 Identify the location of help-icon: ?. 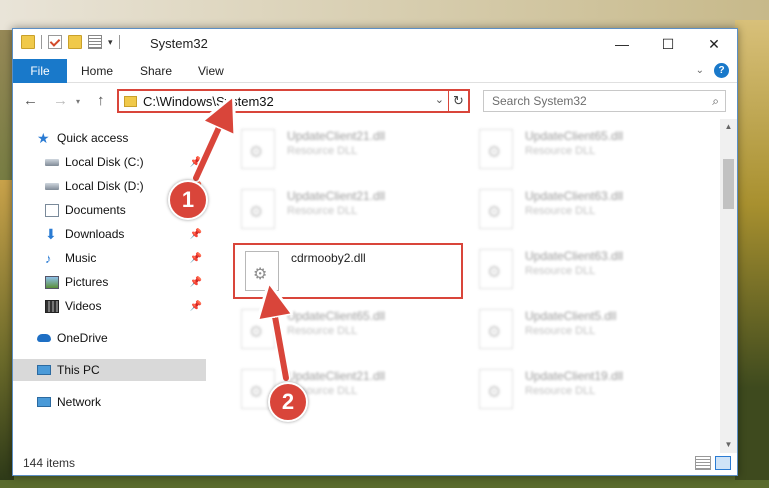
(721, 70).